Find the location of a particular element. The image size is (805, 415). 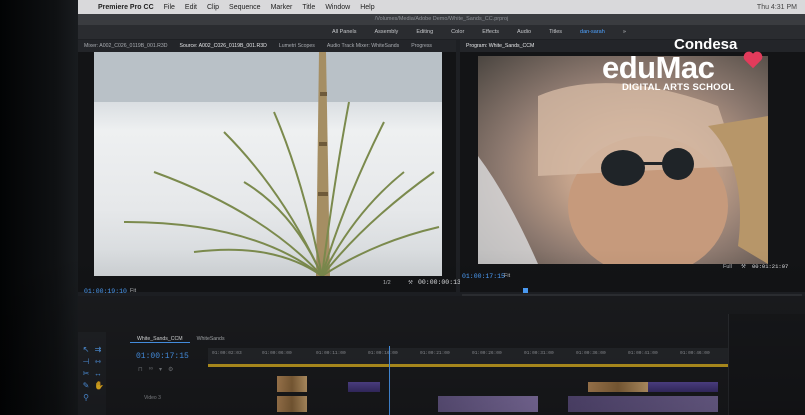

source-fit-select: Fit is located at coordinates (133, 291).